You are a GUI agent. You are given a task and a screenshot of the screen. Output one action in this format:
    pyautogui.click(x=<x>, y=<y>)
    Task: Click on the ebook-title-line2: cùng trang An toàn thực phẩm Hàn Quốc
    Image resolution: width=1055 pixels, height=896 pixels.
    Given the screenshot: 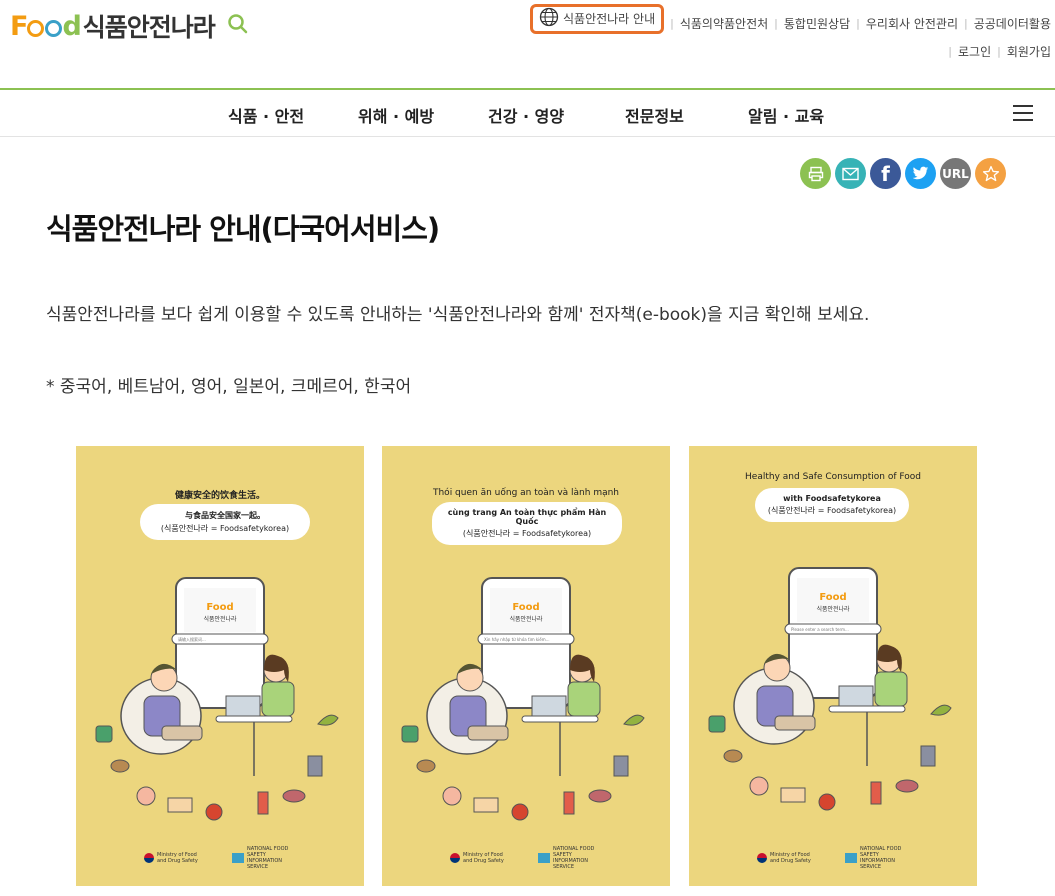 What is the action you would take?
    pyautogui.click(x=527, y=517)
    